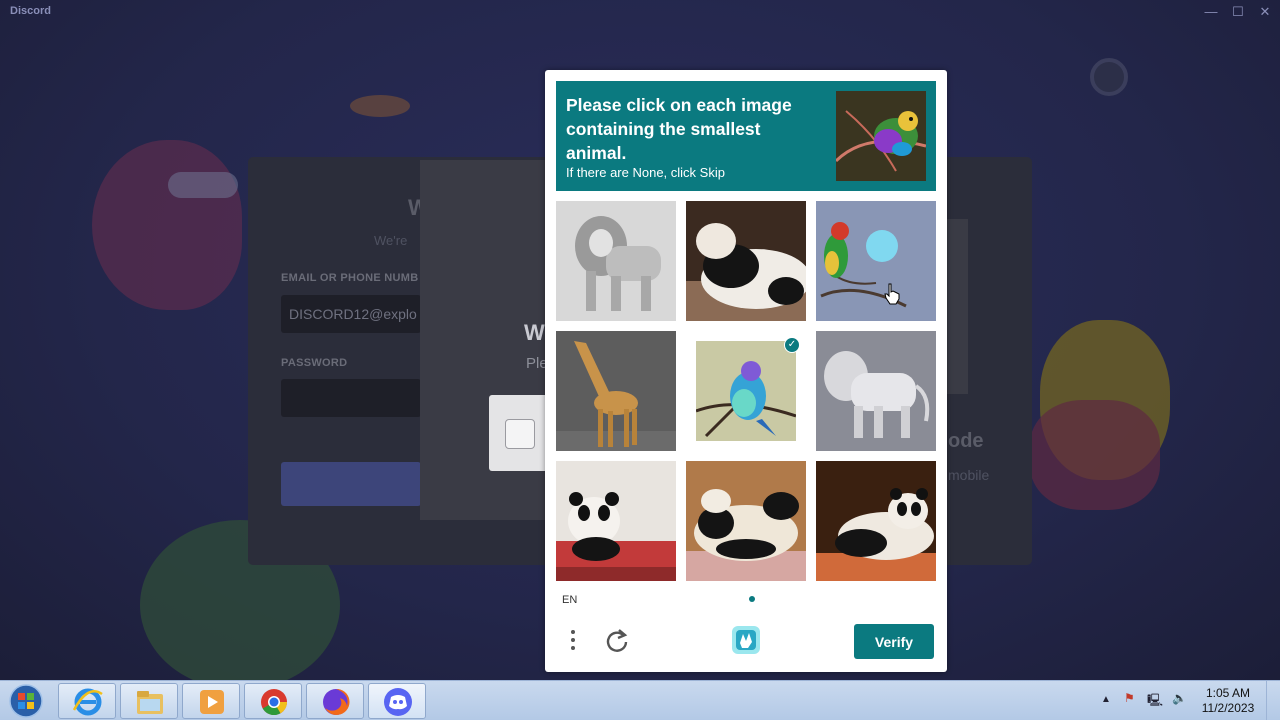 This screenshot has width=1280, height=720. I want to click on captcha-checkbox, so click(520, 434).